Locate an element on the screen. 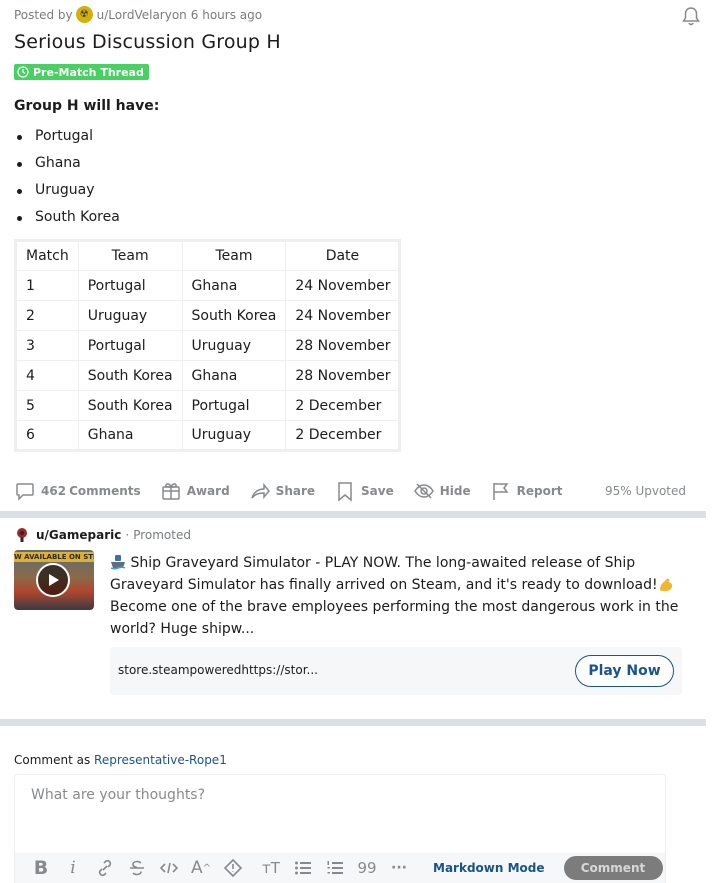 Image resolution: width=719 pixels, height=883 pixels. code-icon is located at coordinates (169, 868).